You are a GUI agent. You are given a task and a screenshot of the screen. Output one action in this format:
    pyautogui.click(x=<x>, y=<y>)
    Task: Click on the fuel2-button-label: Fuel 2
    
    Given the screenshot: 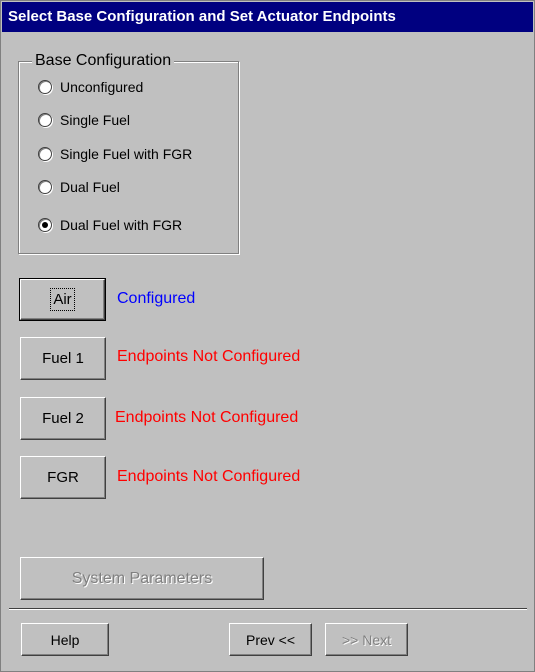 What is the action you would take?
    pyautogui.click(x=63, y=418)
    